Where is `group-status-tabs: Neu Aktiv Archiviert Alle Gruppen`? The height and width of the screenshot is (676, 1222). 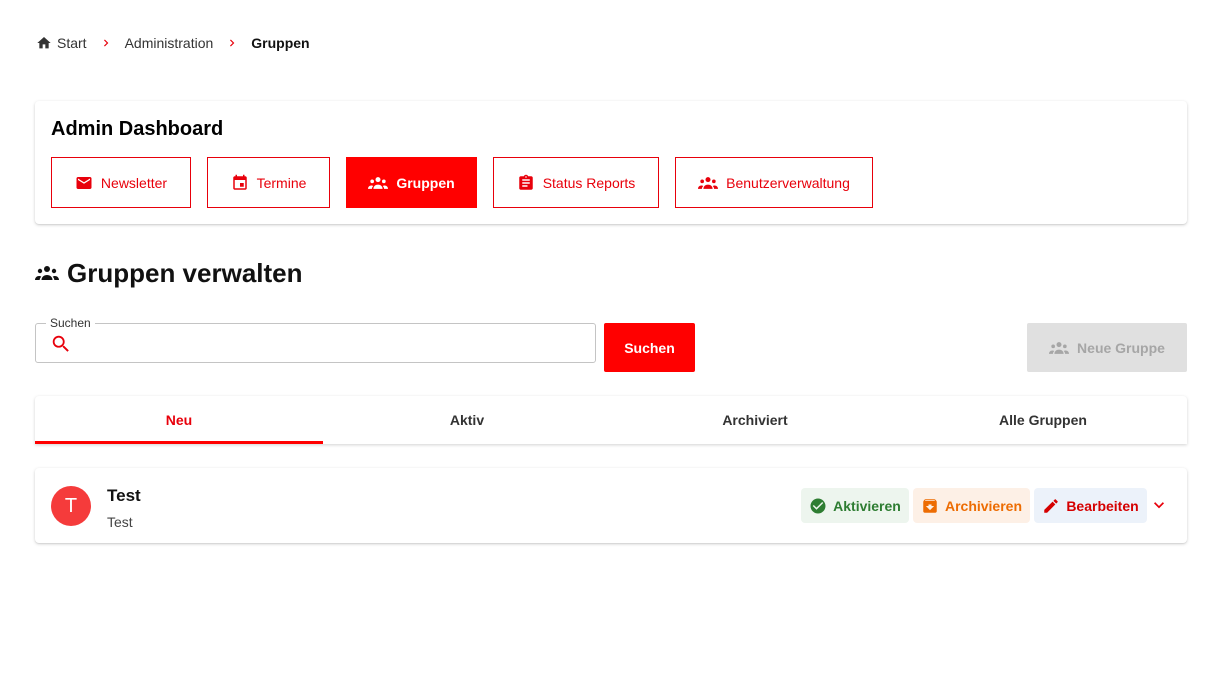
group-status-tabs: Neu Aktiv Archiviert Alle Gruppen is located at coordinates (611, 420).